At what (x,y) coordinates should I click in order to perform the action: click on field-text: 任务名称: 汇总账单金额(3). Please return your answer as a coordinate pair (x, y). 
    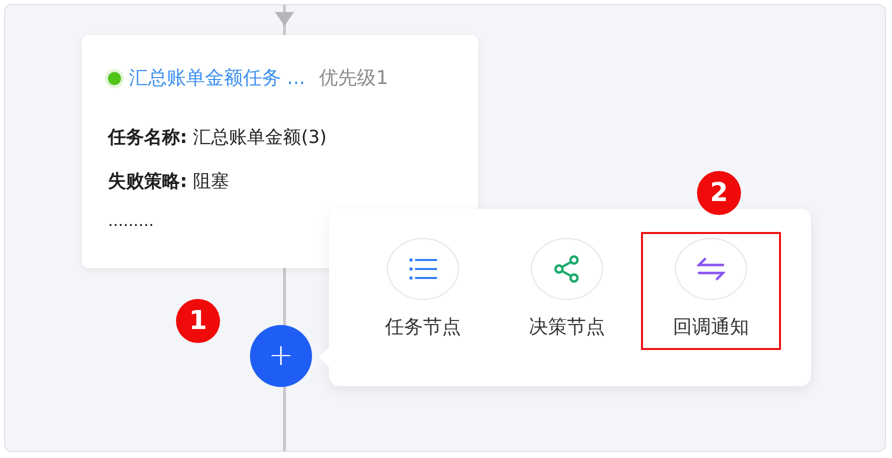
    Looking at the image, I should click on (218, 137).